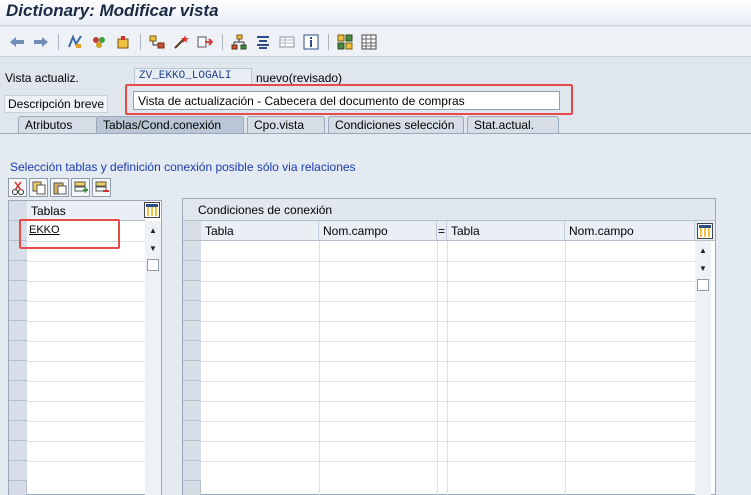 This screenshot has width=751, height=495. Describe the element at coordinates (56, 104) in the screenshot. I see `descripcion-label: Descripción breve` at that location.